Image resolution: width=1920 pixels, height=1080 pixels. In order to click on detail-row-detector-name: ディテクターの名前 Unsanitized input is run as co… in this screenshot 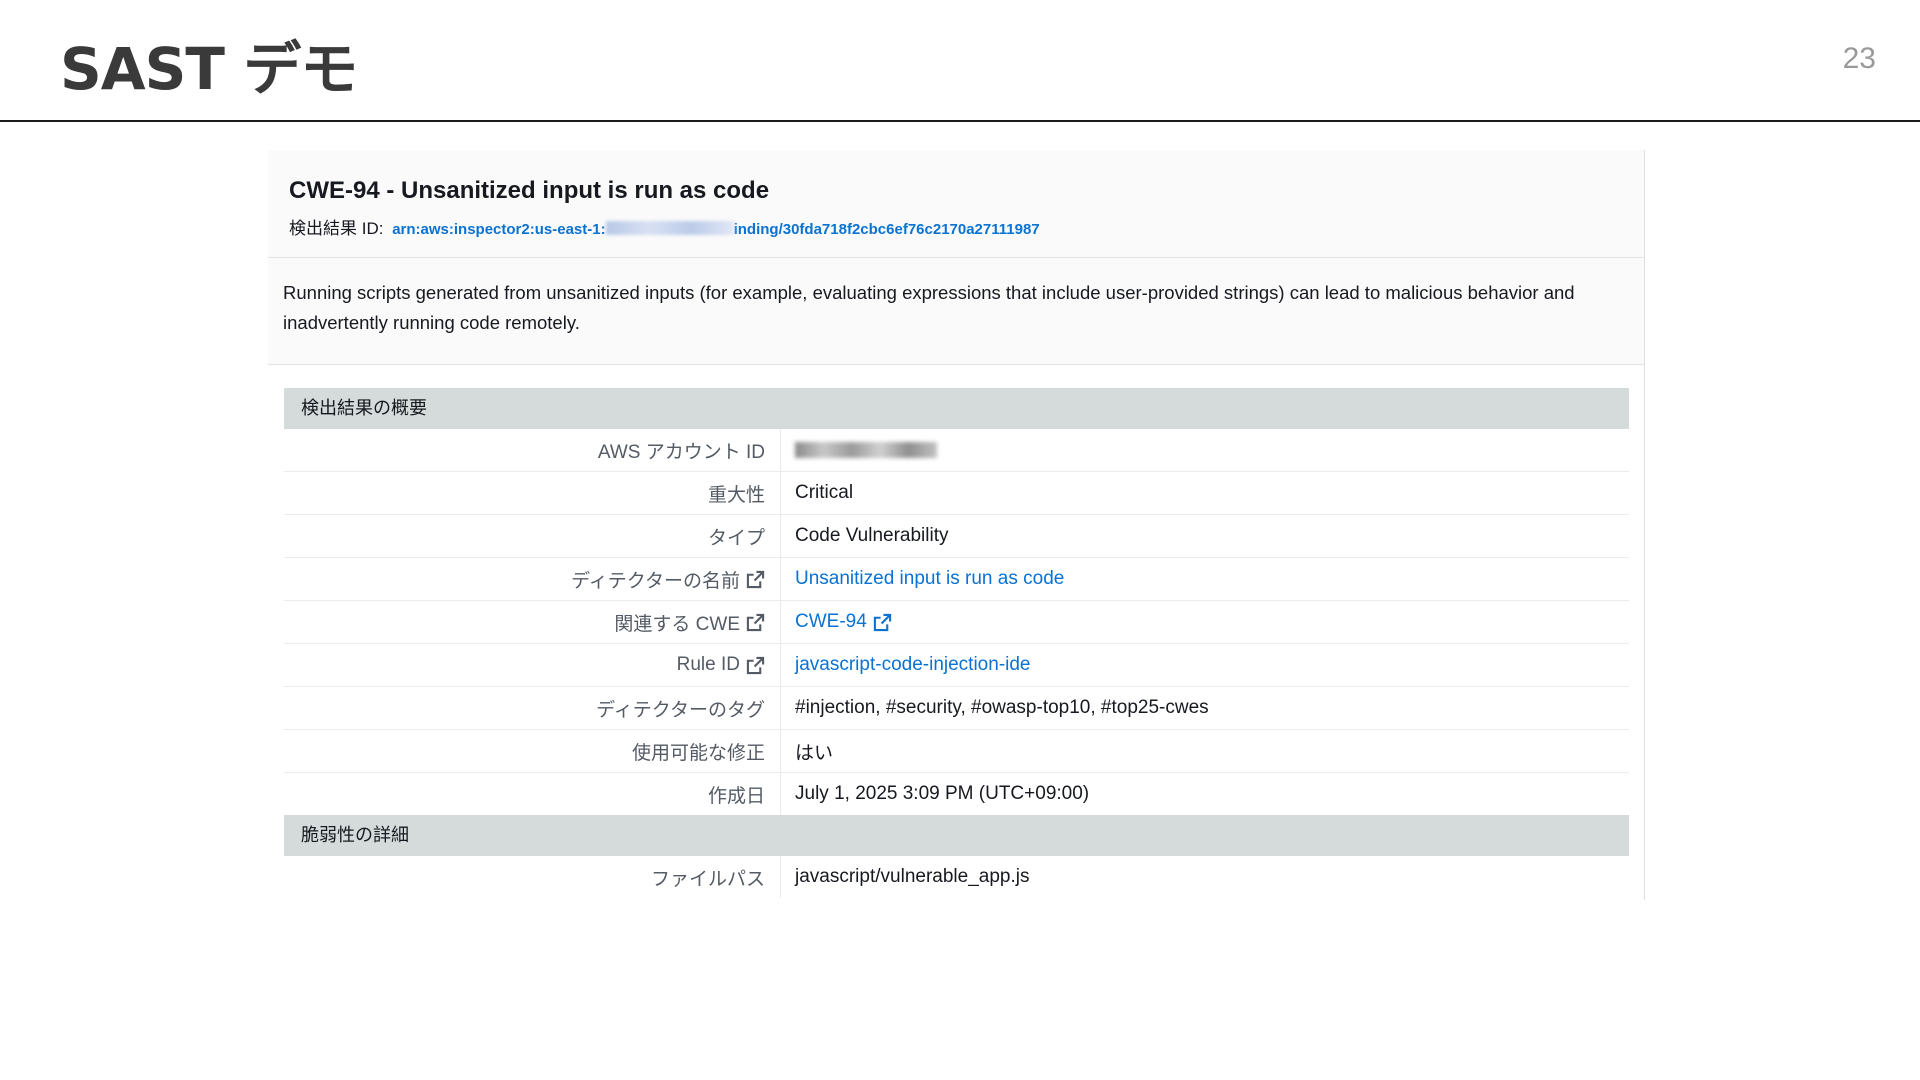, I will do `click(956, 579)`.